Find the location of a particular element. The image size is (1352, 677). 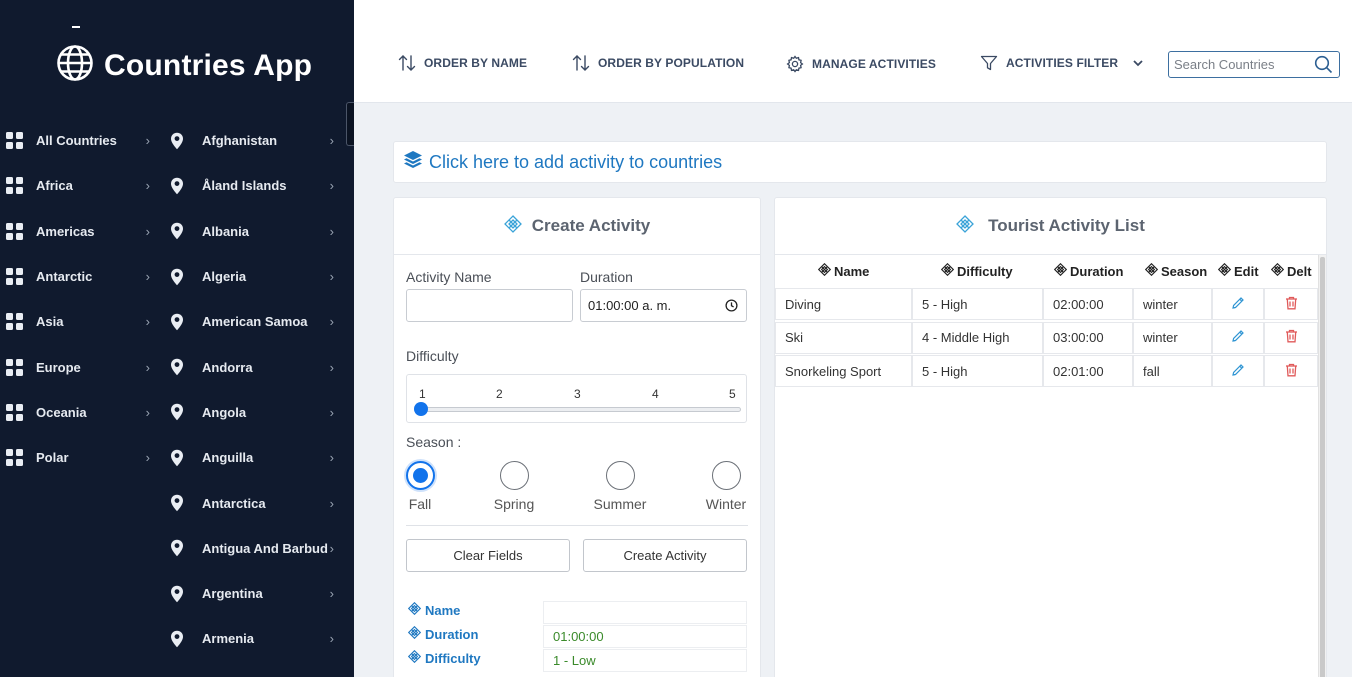

trash-icon is located at coordinates (1291, 337).